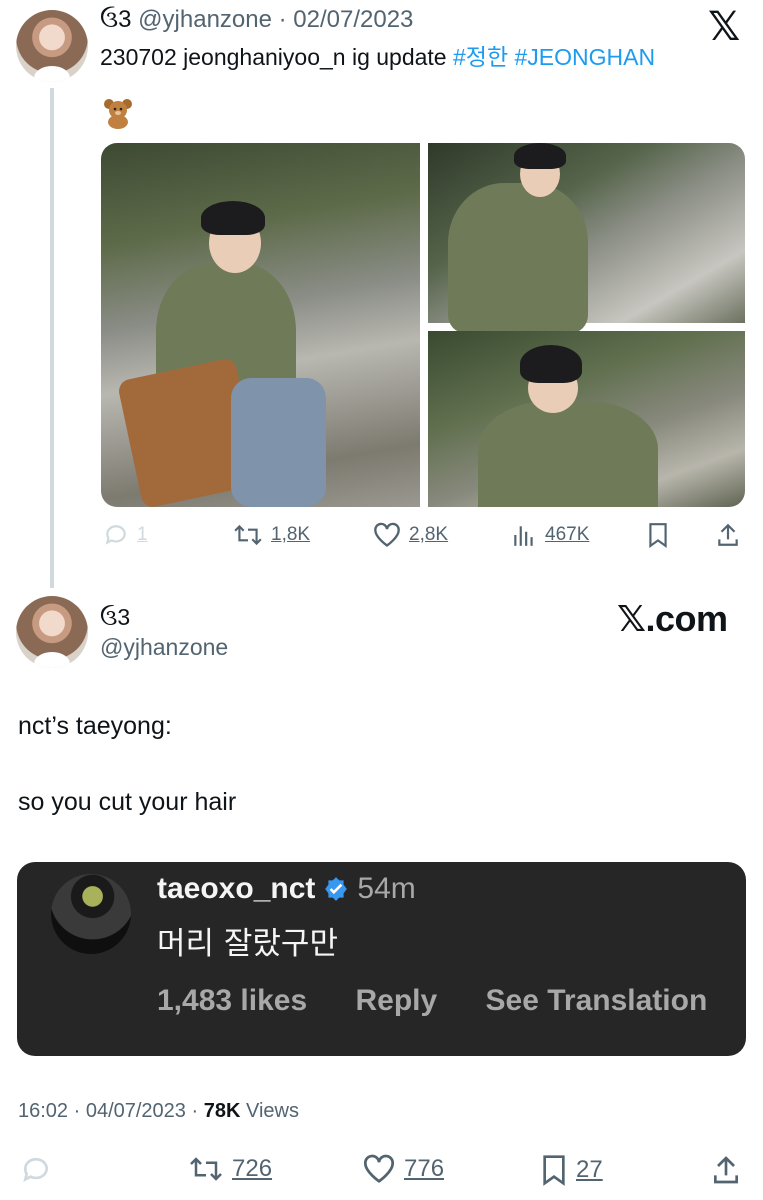 The width and height of the screenshot is (763, 1200). I want to click on x-logo-icon: 𝕏, so click(724, 27).